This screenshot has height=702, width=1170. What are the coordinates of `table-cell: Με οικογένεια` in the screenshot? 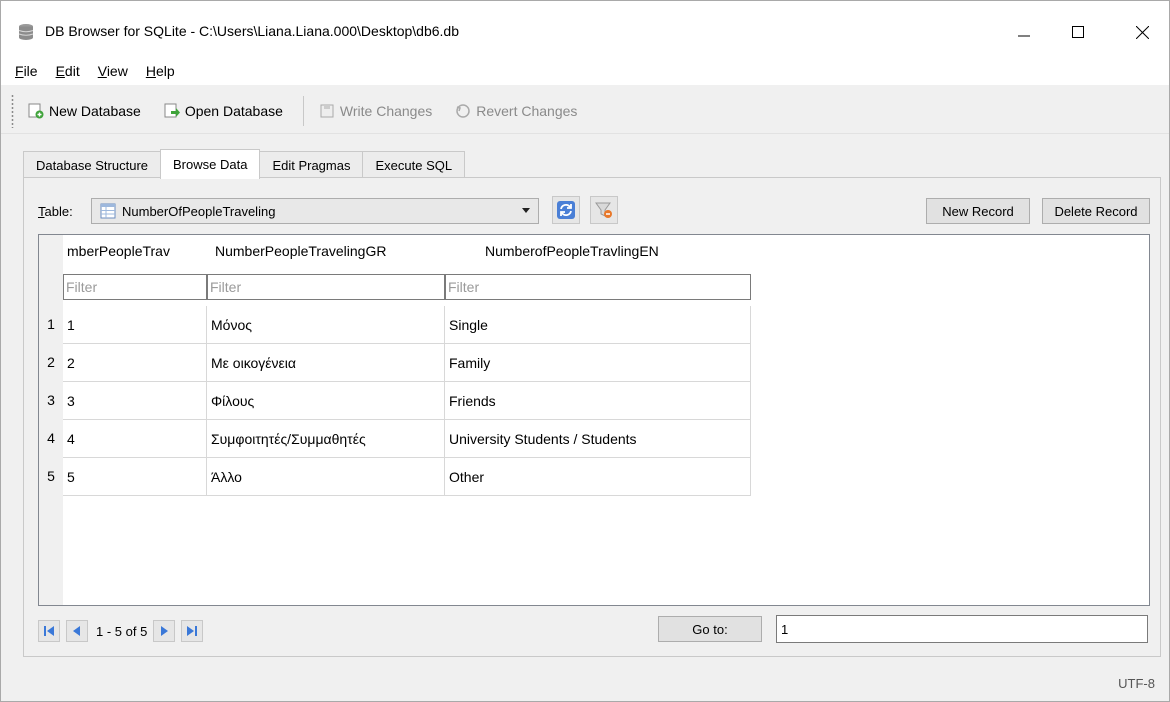 It's located at (326, 363).